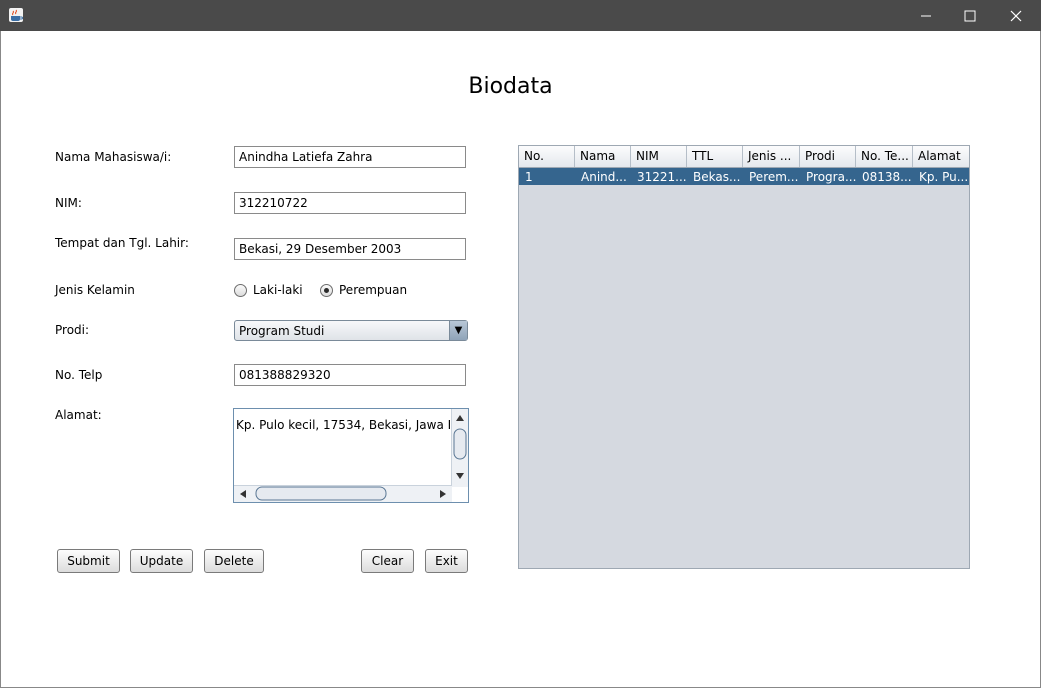 This screenshot has height=689, width=1041. What do you see at coordinates (659, 156) in the screenshot?
I see `column-header: NIM` at bounding box center [659, 156].